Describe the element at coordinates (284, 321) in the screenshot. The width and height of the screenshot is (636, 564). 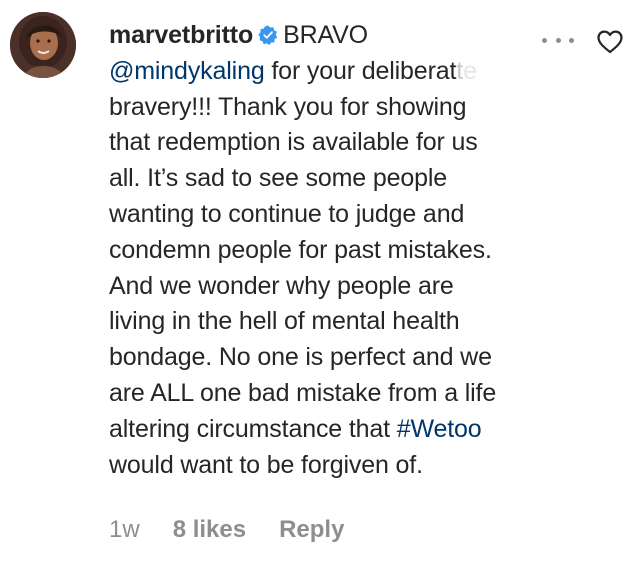
I see `comment-line-9: living in the hell of mental health` at that location.